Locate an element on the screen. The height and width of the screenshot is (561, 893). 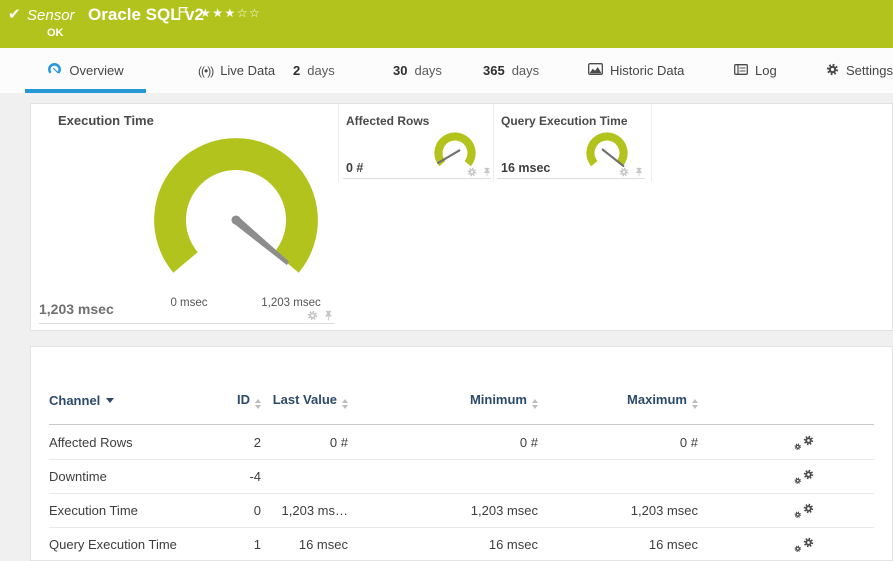
tab-30-days: 30 days is located at coordinates (417, 70).